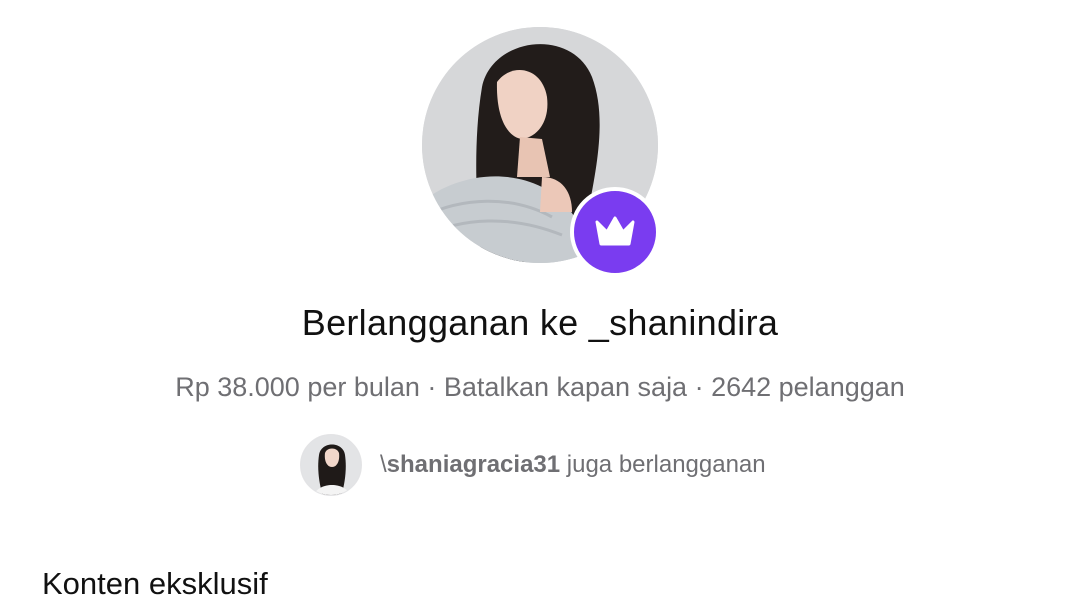 The width and height of the screenshot is (1080, 607). I want to click on exclusive-content-heading: Konten eksklusif, so click(155, 583).